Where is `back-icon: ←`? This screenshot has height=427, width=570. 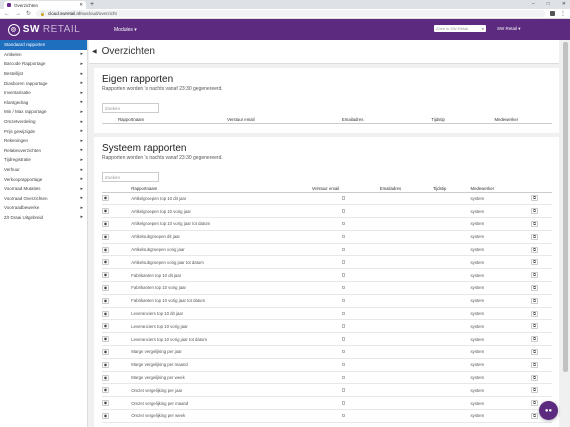 back-icon: ← is located at coordinates (7, 14).